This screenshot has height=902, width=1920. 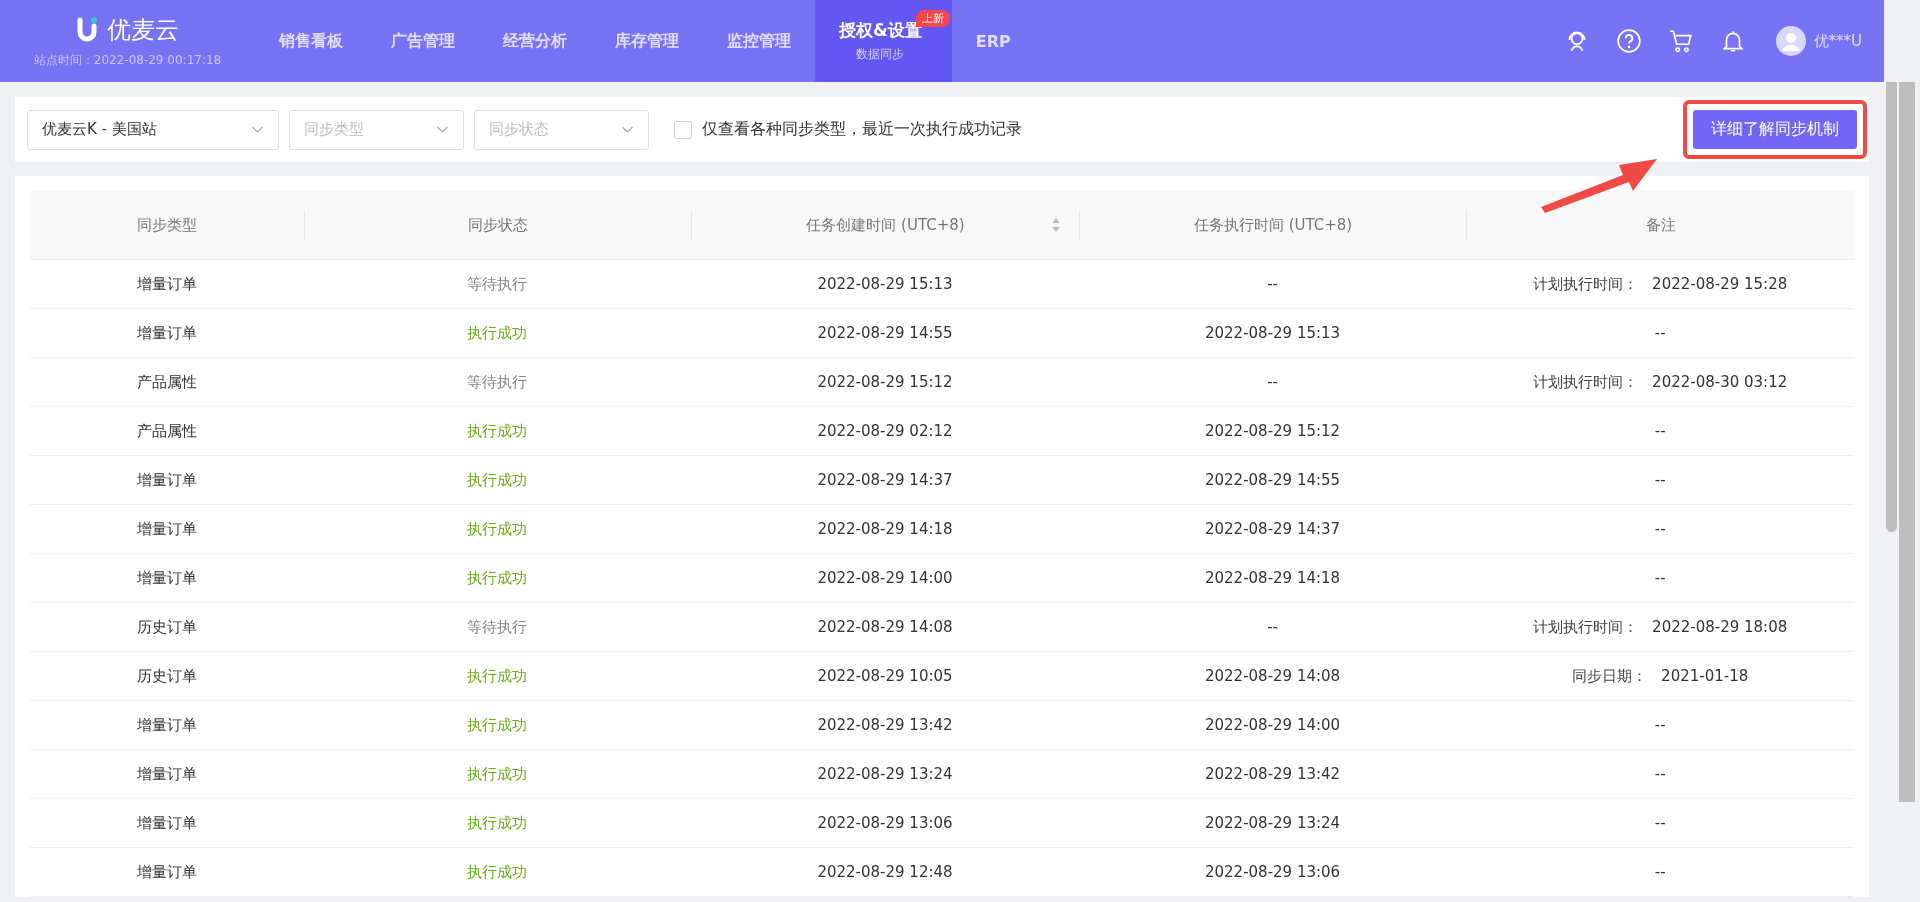 What do you see at coordinates (1680, 41) in the screenshot?
I see `cart-icon` at bounding box center [1680, 41].